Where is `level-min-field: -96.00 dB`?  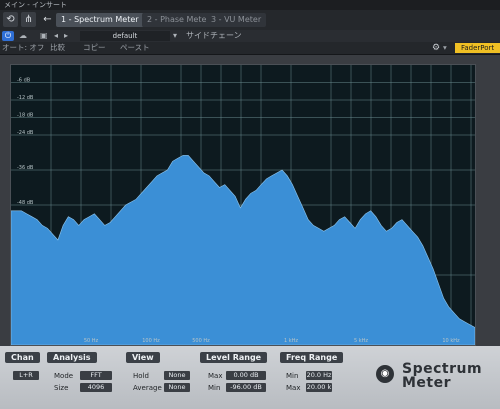
level-min-field: -96.00 dB is located at coordinates (246, 387).